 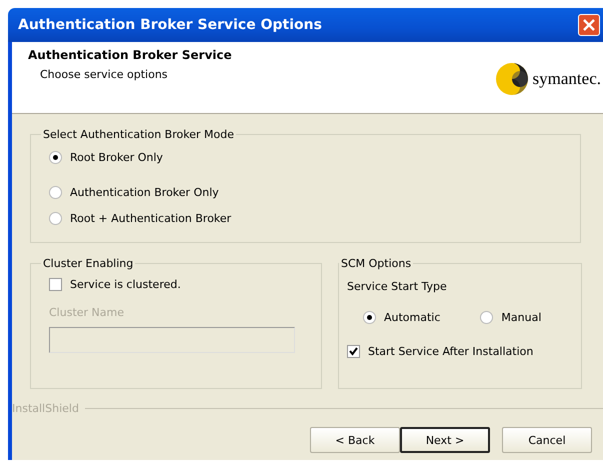 I want to click on header-subtitle: Choose service options, so click(x=104, y=74).